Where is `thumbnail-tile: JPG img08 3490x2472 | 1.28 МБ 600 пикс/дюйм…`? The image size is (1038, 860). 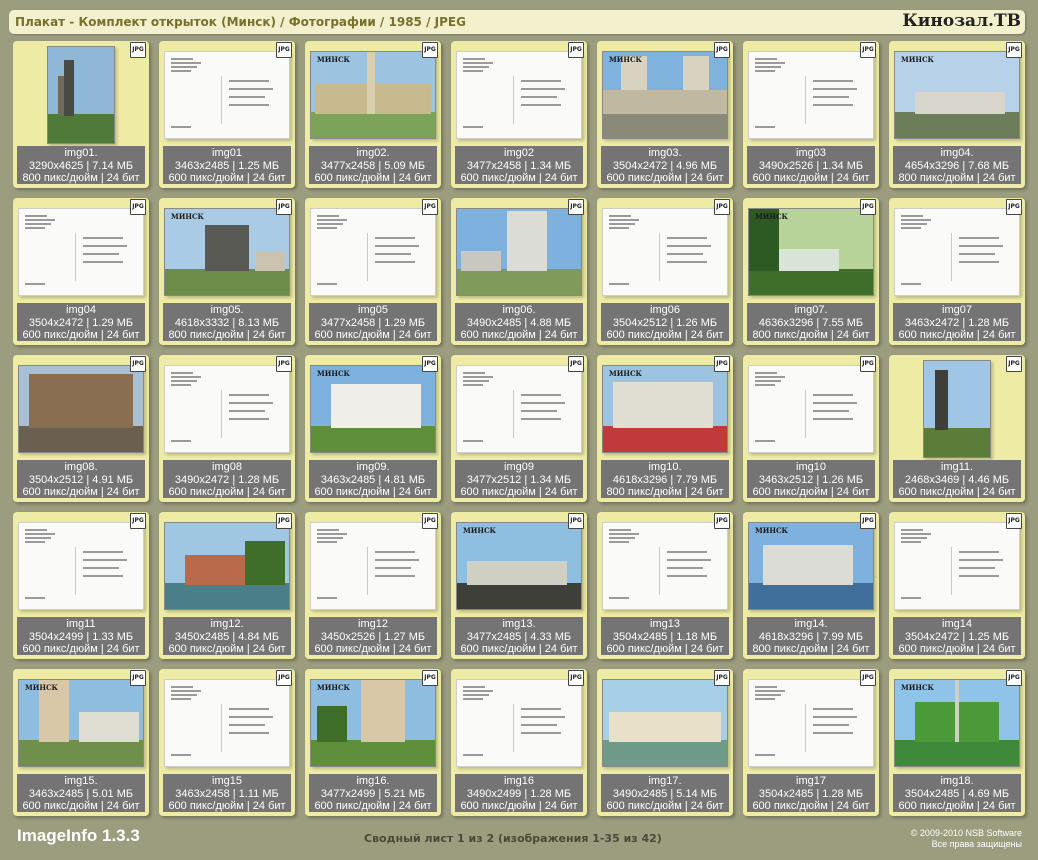
thumbnail-tile: JPG img08 3490x2472 | 1.28 МБ 600 пикс/дюйм… is located at coordinates (227, 428).